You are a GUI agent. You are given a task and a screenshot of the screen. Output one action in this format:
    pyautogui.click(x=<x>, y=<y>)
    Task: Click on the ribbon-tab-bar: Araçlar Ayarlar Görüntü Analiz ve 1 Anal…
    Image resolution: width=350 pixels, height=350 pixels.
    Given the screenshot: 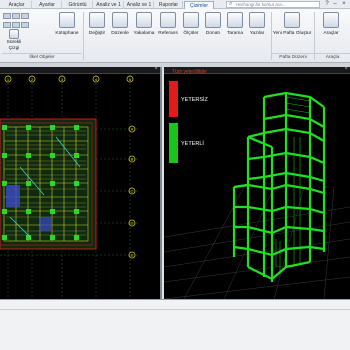 What is the action you would take?
    pyautogui.click(x=175, y=4)
    